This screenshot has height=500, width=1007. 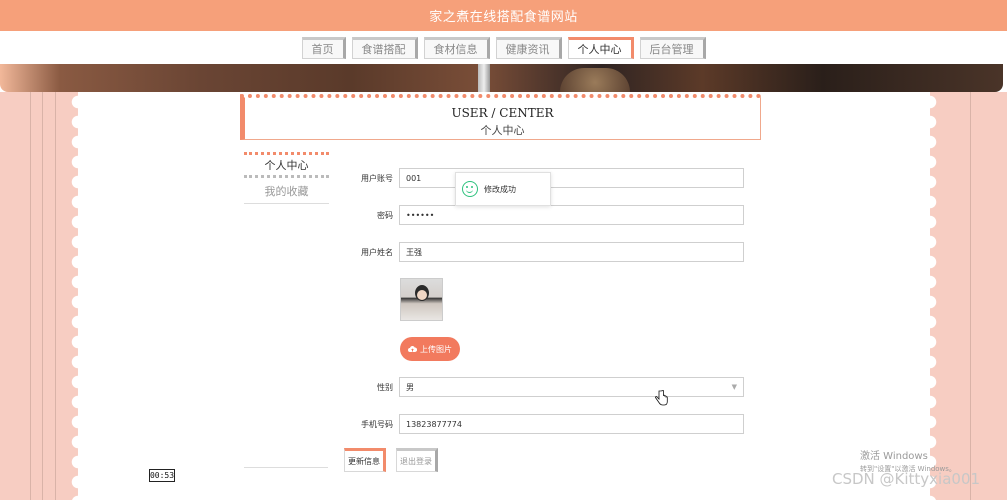 What do you see at coordinates (502, 130) in the screenshot?
I see `section-title-cn: 个人中心` at bounding box center [502, 130].